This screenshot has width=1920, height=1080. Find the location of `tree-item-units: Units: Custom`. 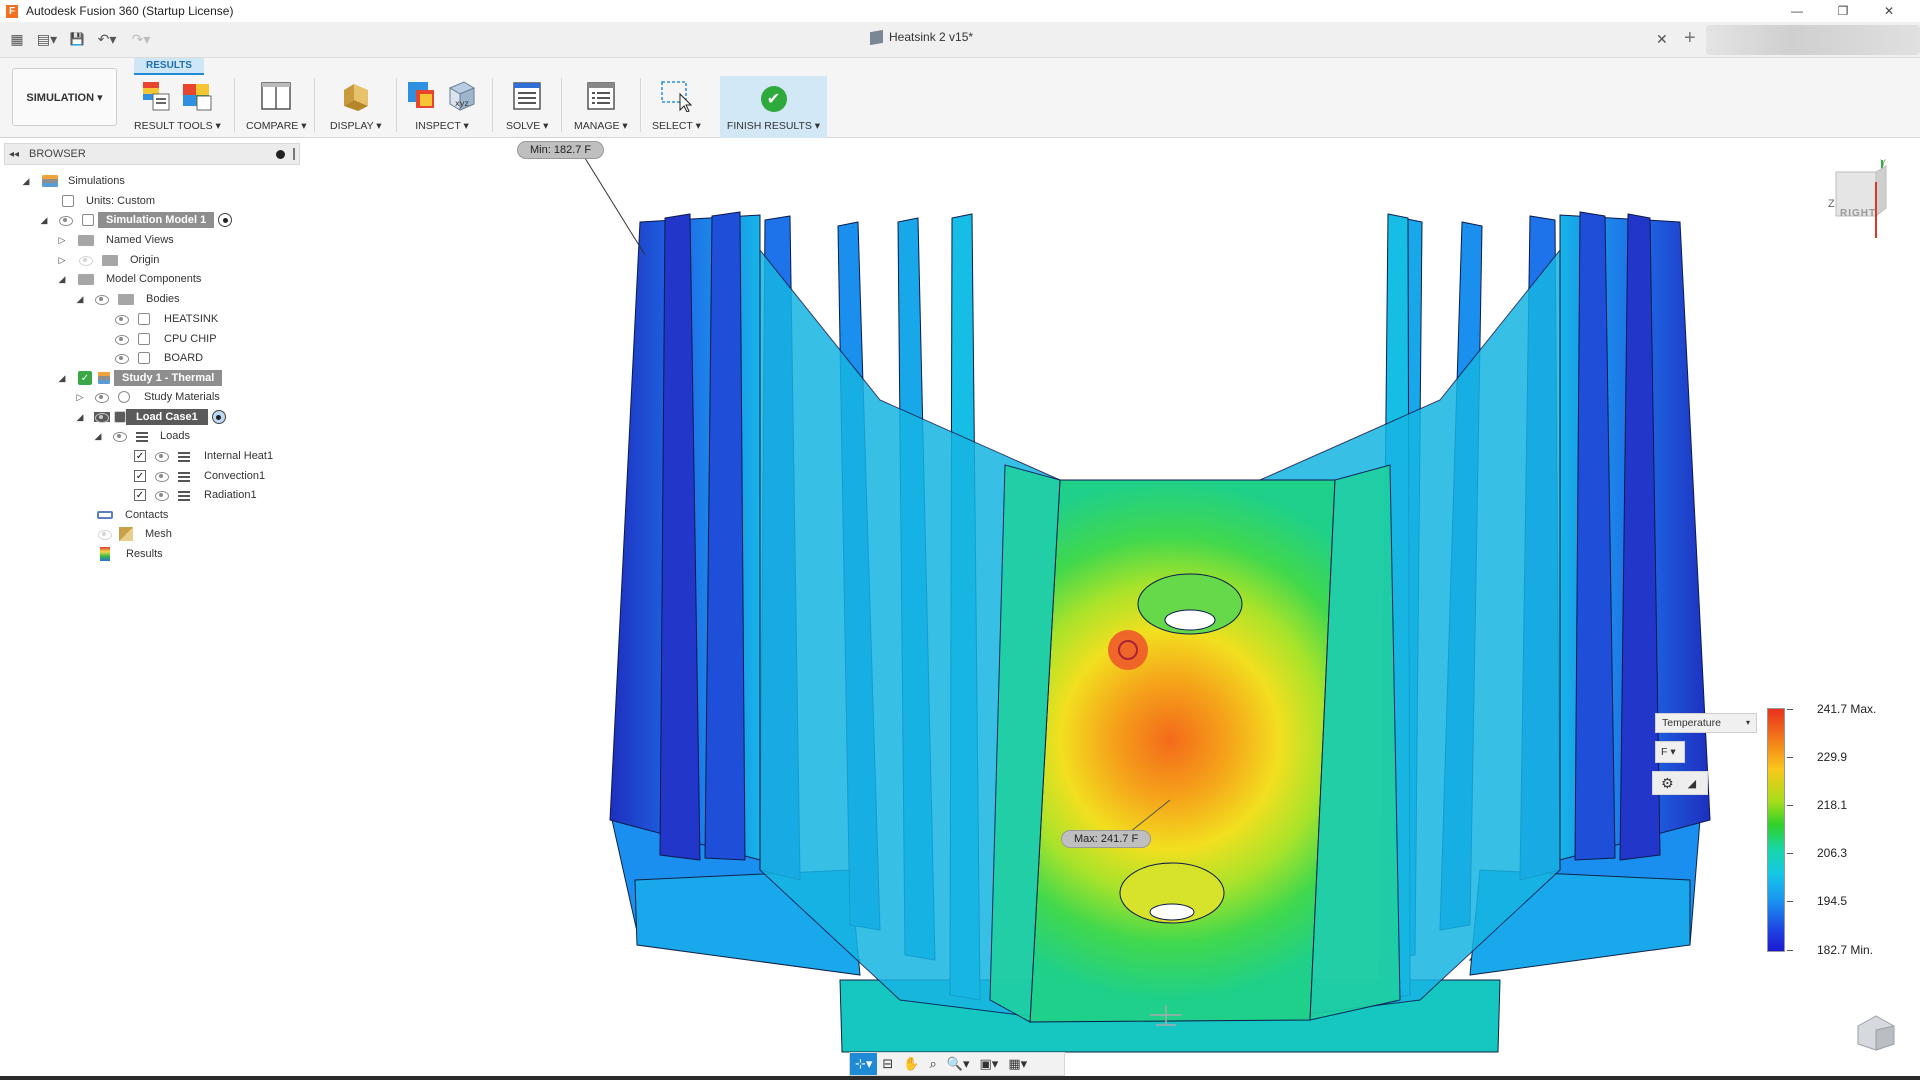

tree-item-units: Units: Custom is located at coordinates (108, 201).